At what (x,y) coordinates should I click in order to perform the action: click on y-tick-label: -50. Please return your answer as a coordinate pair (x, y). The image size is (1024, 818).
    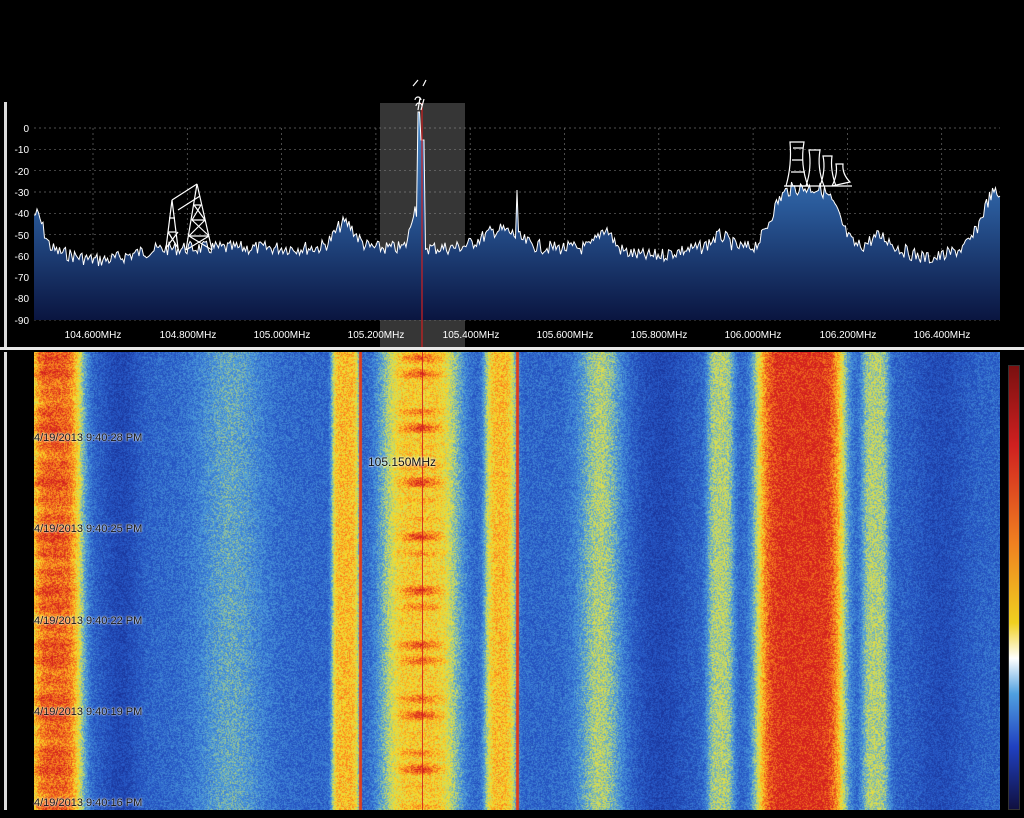
    Looking at the image, I should click on (22, 236).